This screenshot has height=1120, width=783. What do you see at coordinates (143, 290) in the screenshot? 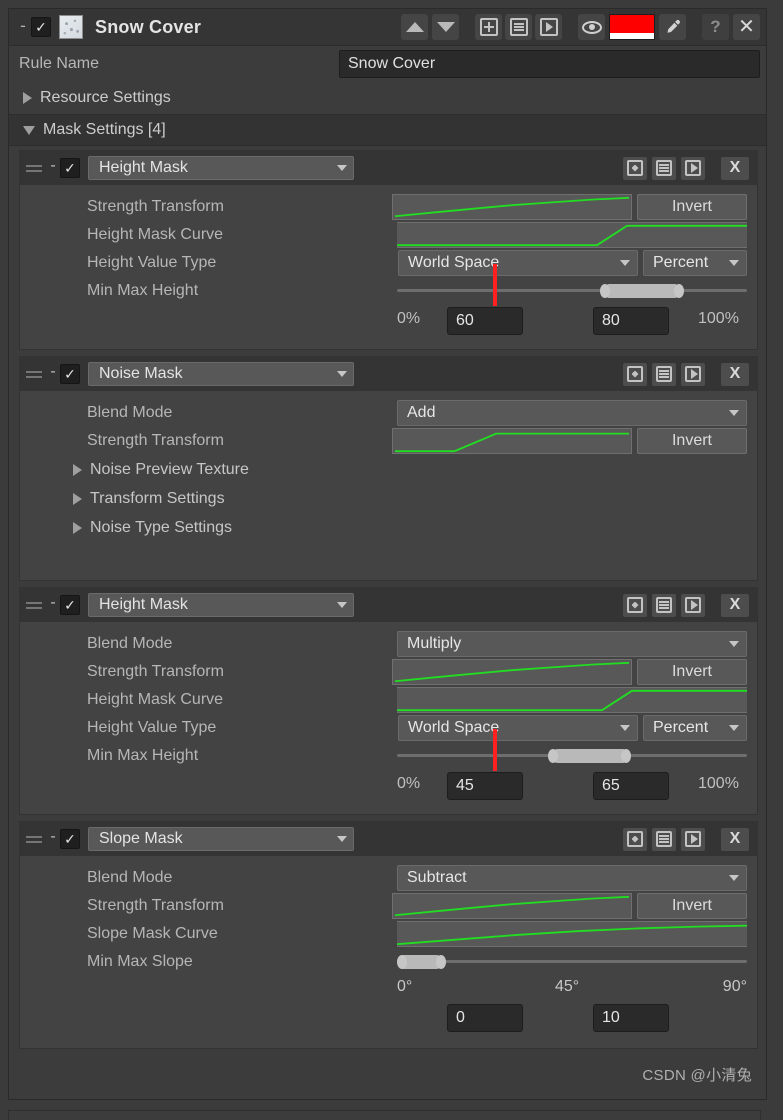
I see `min-max-height-label: Min Max Height` at bounding box center [143, 290].